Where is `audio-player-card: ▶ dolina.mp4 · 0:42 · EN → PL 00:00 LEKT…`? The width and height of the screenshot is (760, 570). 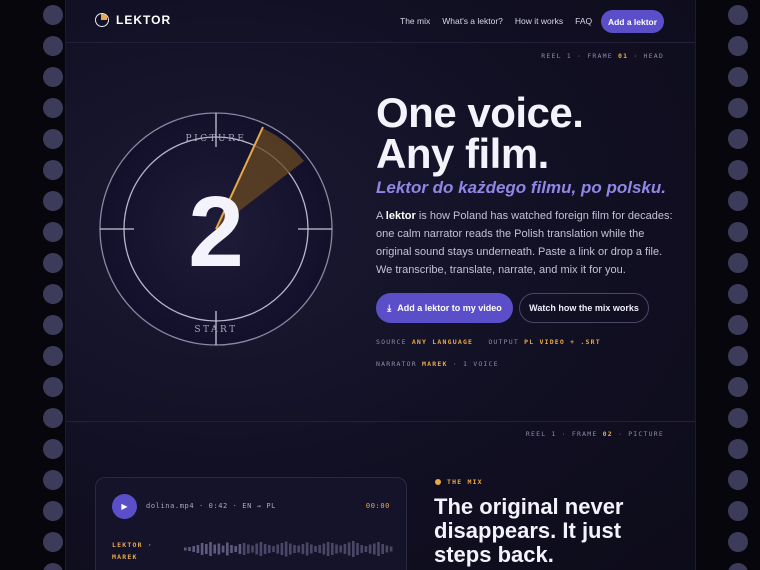
audio-player-card: ▶ dolina.mp4 · 0:42 · EN → PL 00:00 LEKT… is located at coordinates (251, 523).